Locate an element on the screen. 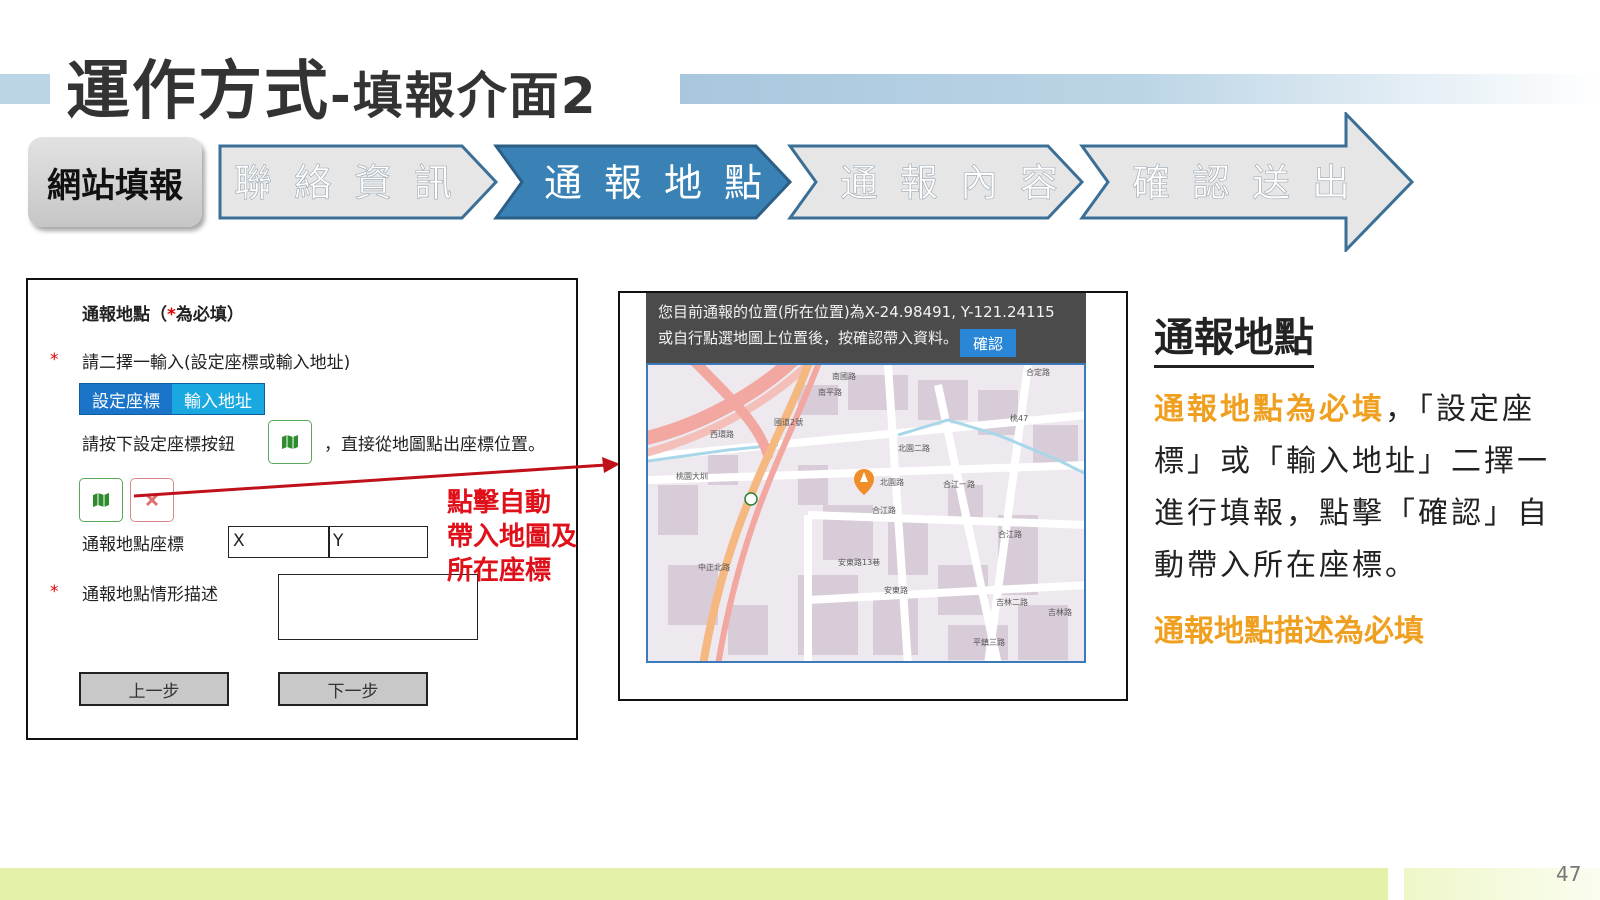 The height and width of the screenshot is (900, 1600). step-content-label: 通報內容 is located at coordinates (960, 183).